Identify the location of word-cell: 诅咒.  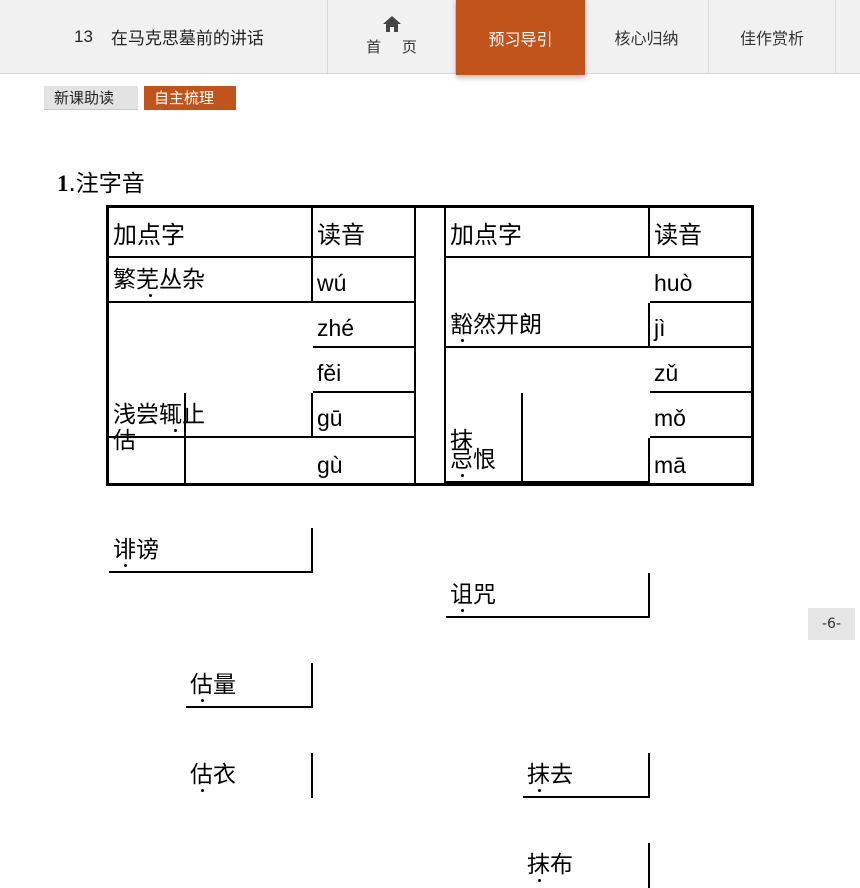
(548, 595).